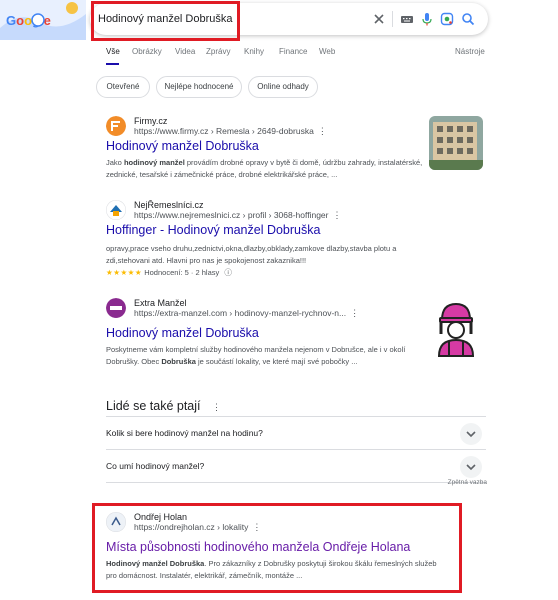 This screenshot has width=558, height=600. I want to click on search-box, so click(289, 19).